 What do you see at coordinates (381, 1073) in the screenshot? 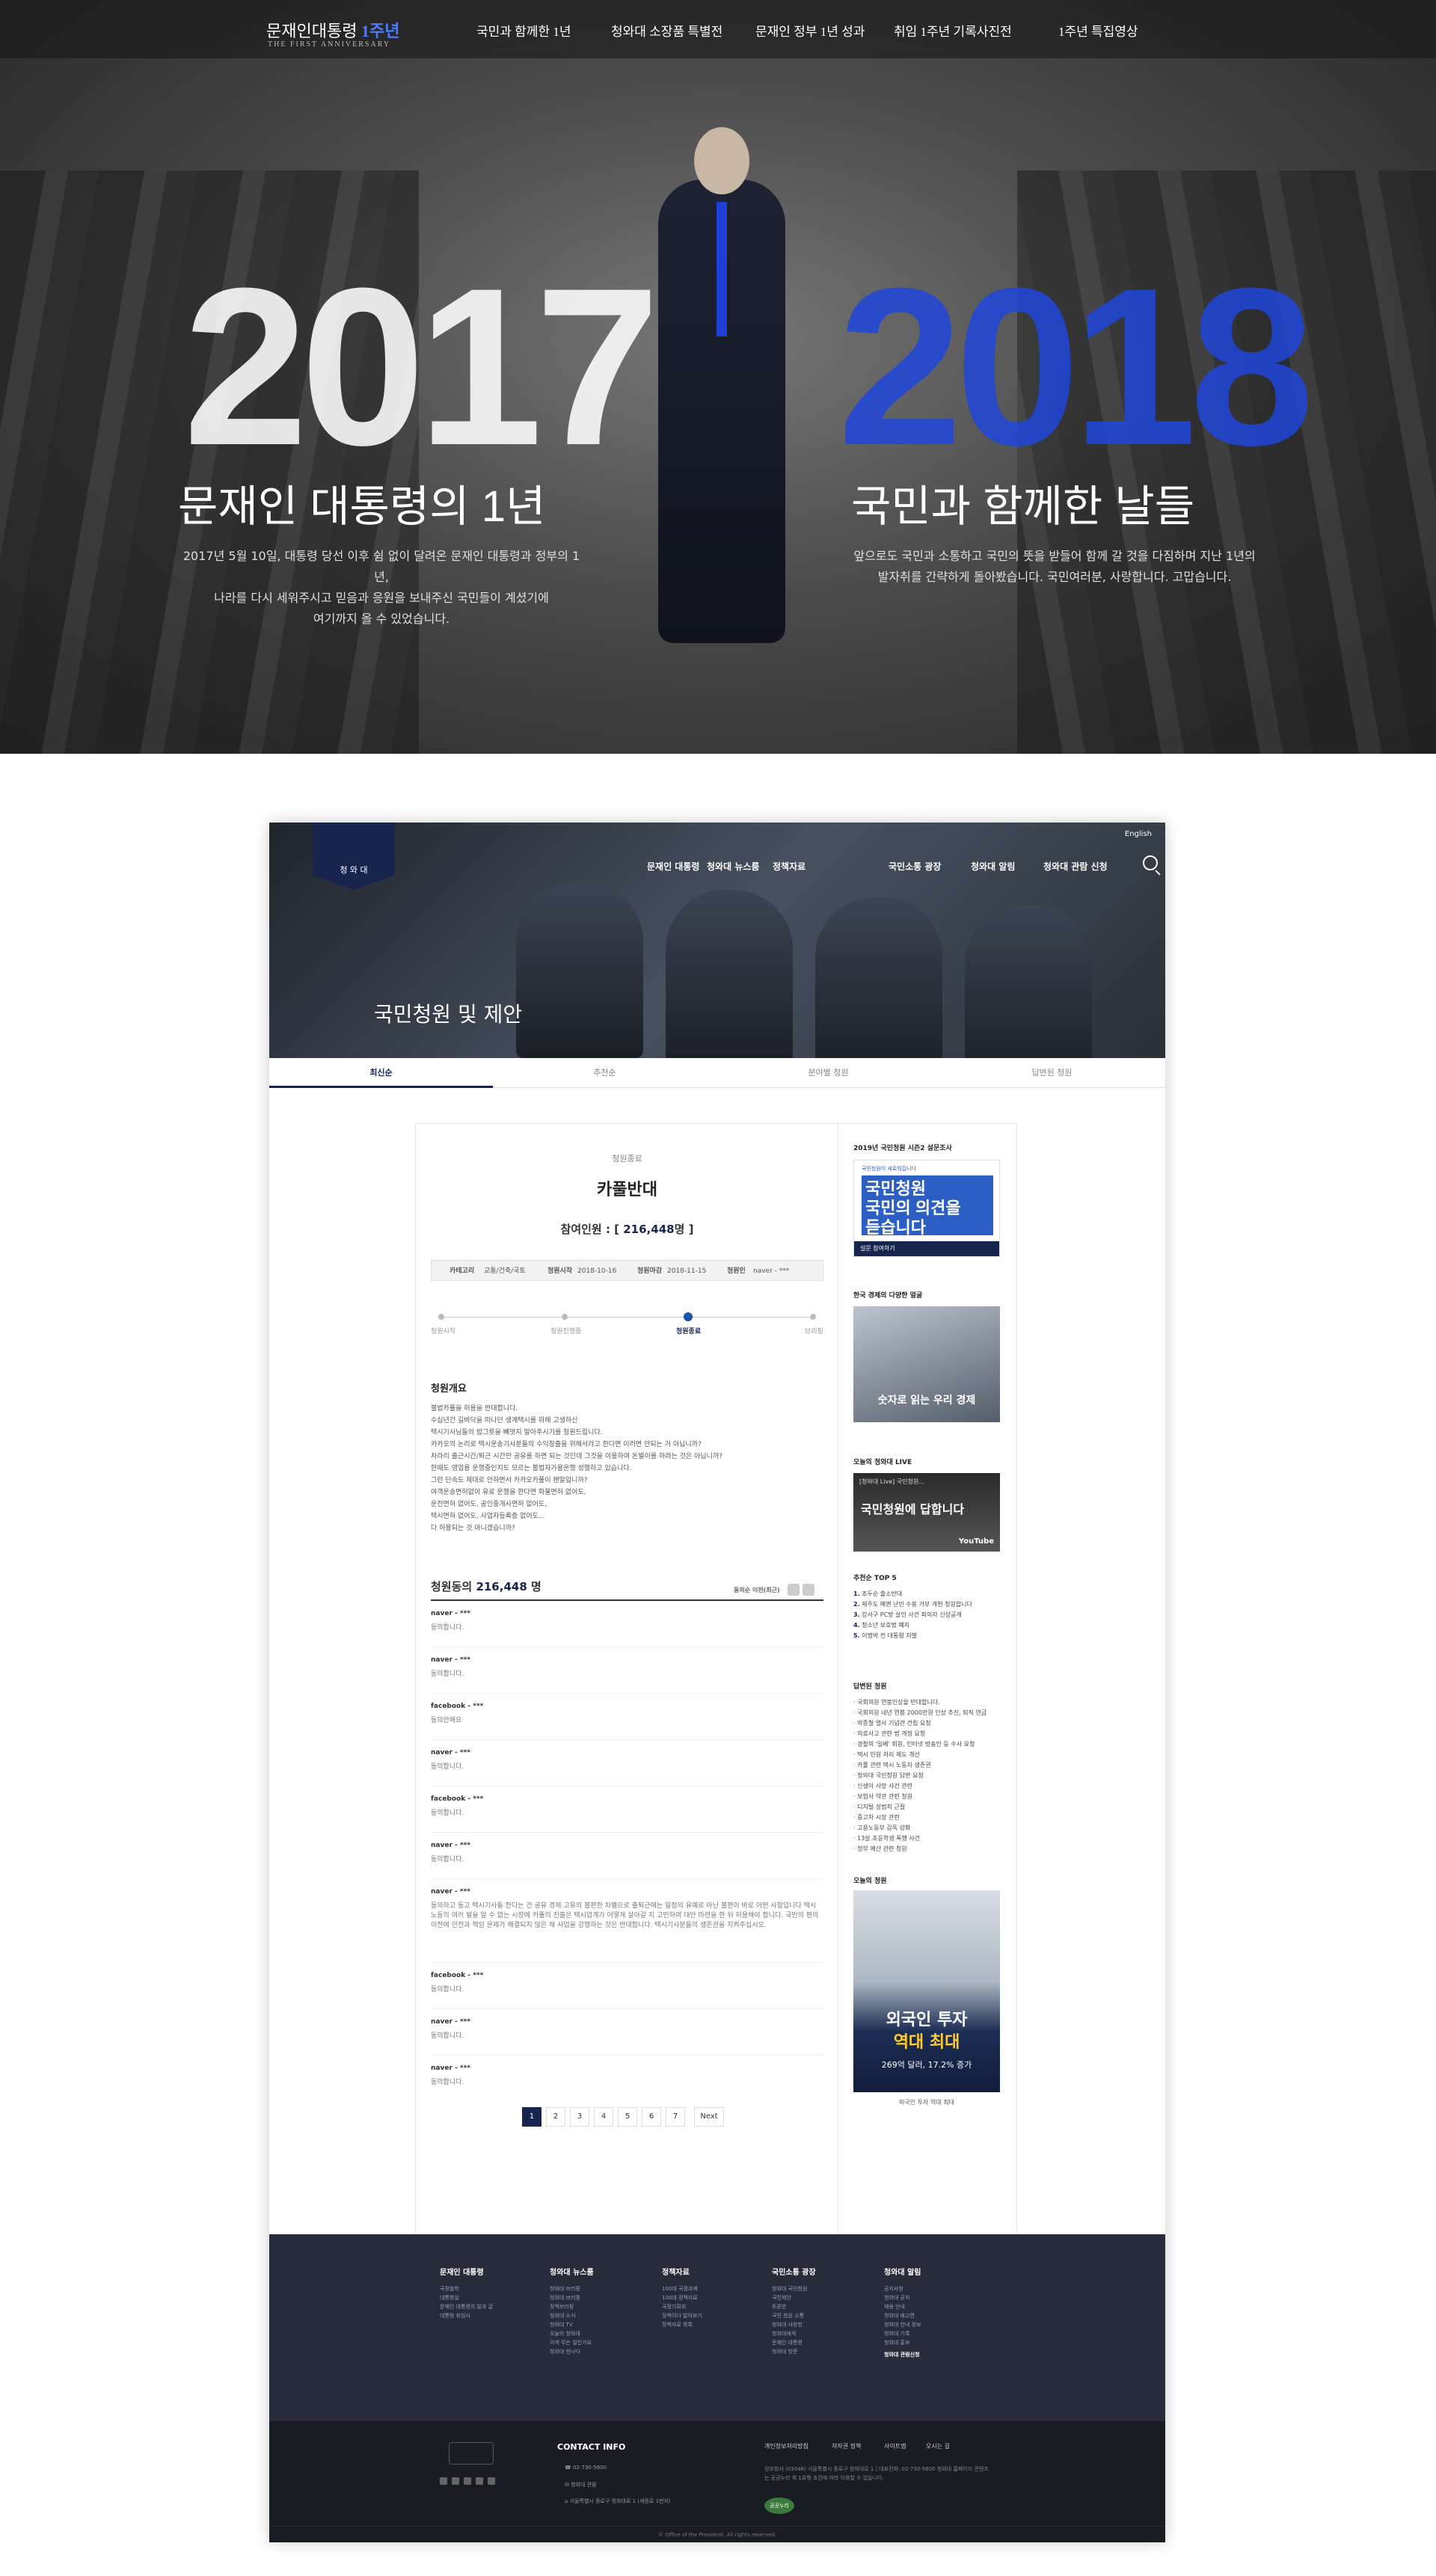
I see `tab-latest: 최신순` at bounding box center [381, 1073].